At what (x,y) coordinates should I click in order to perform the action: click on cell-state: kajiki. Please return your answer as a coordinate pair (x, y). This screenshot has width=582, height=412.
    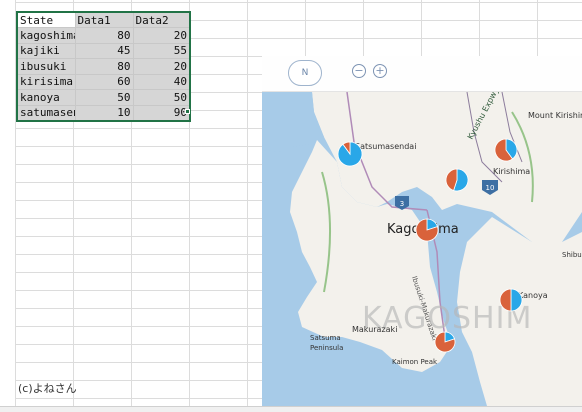
    Looking at the image, I should click on (46, 50).